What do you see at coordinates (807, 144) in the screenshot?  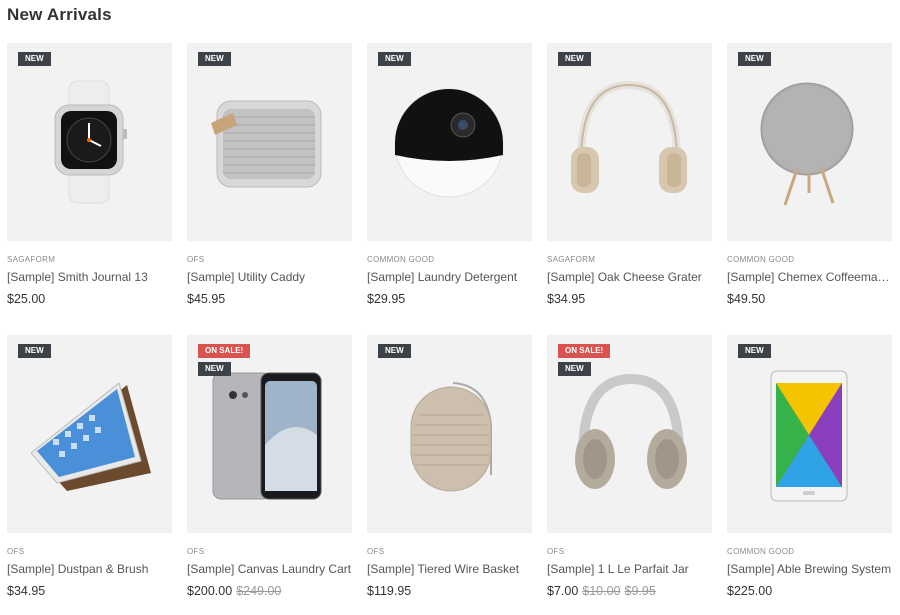 I see `round-speaker-image` at bounding box center [807, 144].